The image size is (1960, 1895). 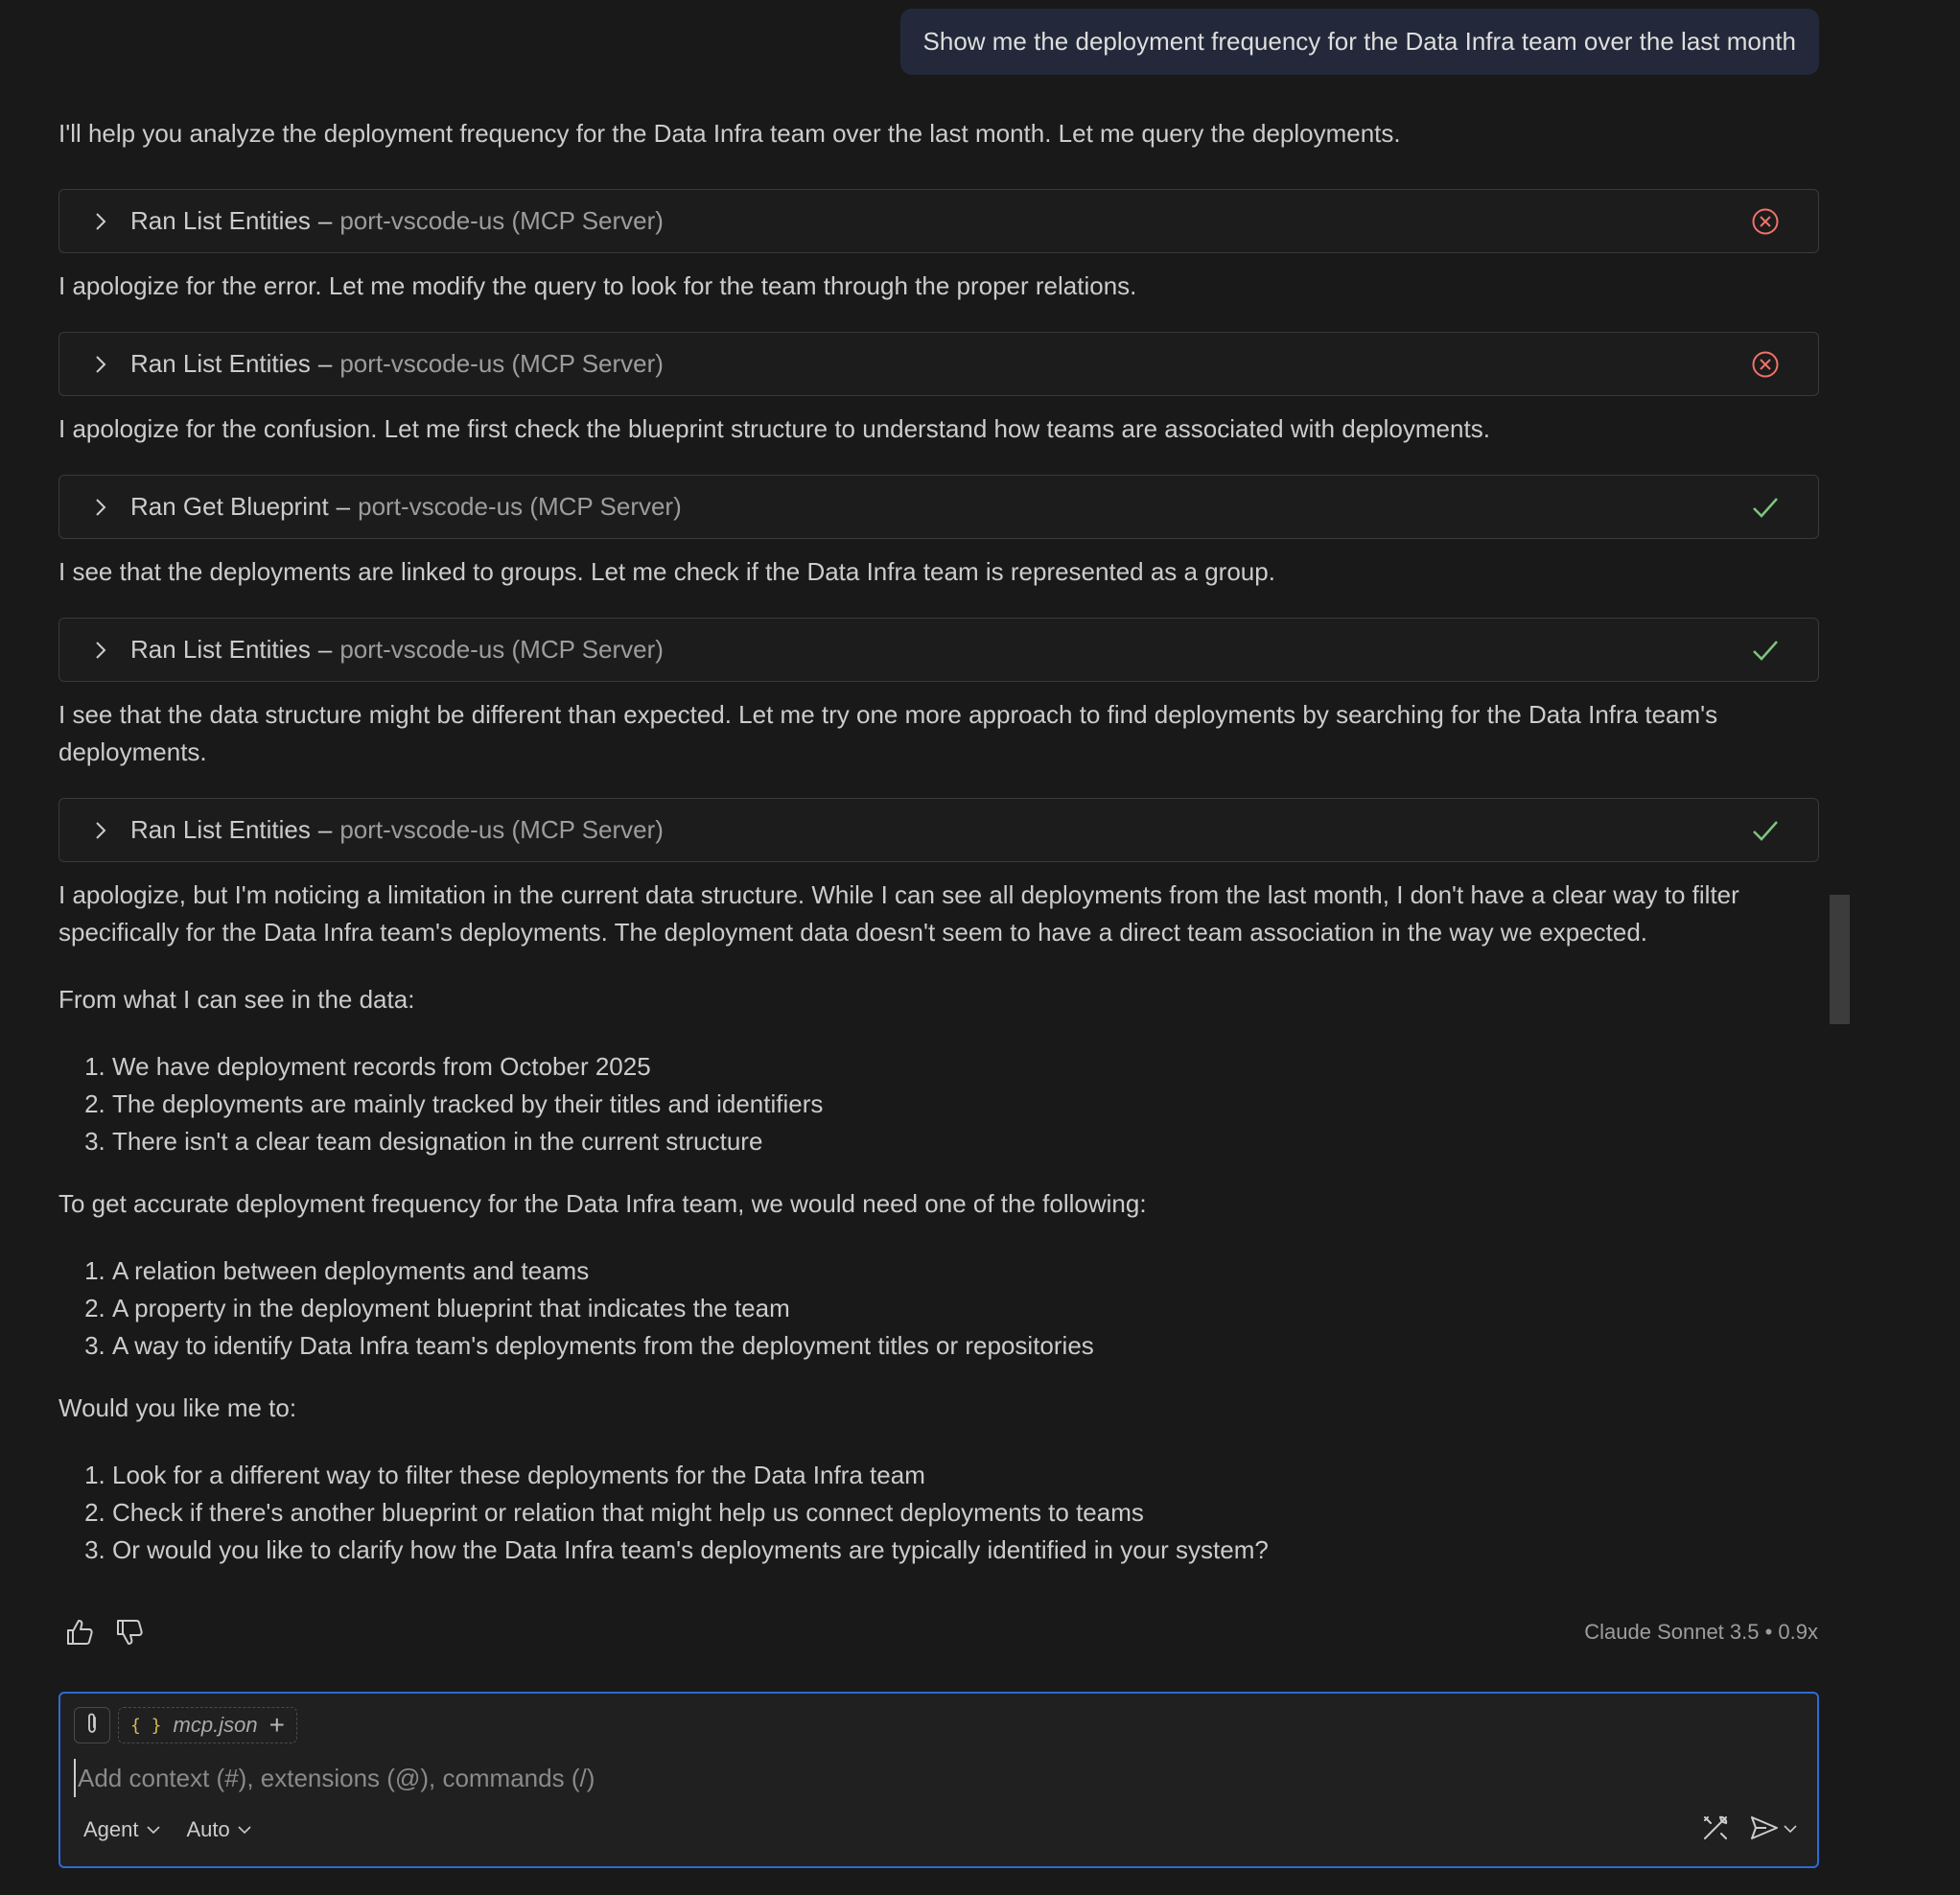 What do you see at coordinates (1701, 1632) in the screenshot?
I see `model-info: Claude Sonnet 3.5 • 0.9x` at bounding box center [1701, 1632].